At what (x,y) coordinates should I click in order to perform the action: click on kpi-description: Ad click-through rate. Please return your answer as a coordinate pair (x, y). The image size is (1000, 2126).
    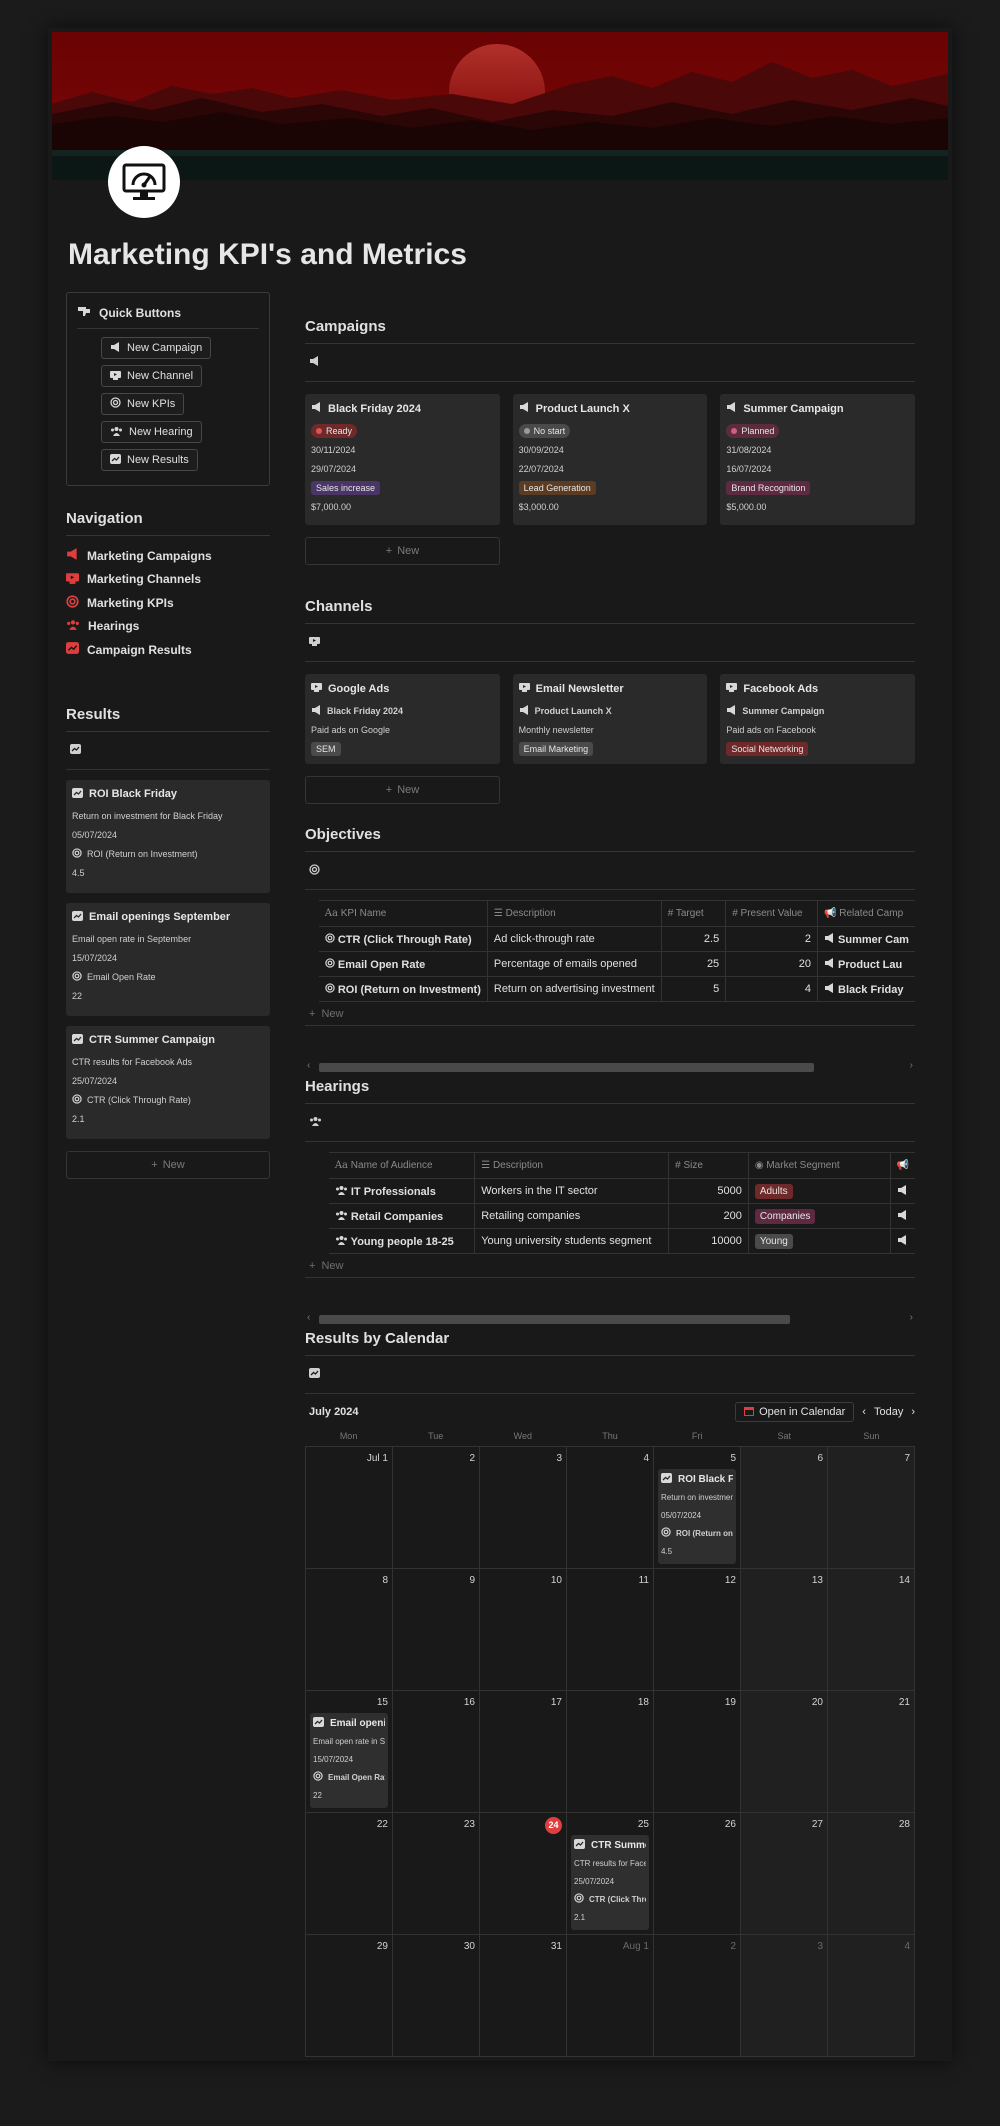
    Looking at the image, I should click on (574, 939).